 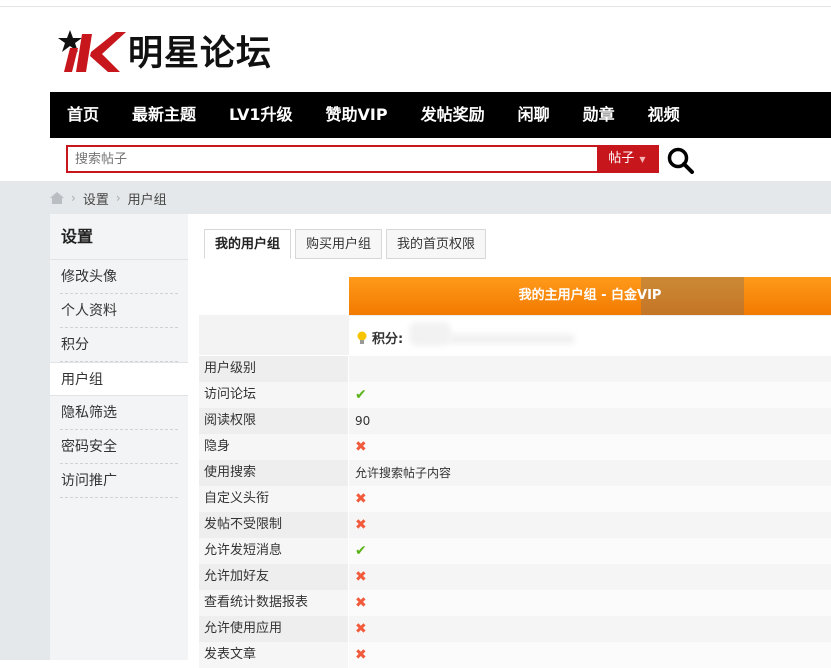 I want to click on bulb-icon, so click(x=362, y=337).